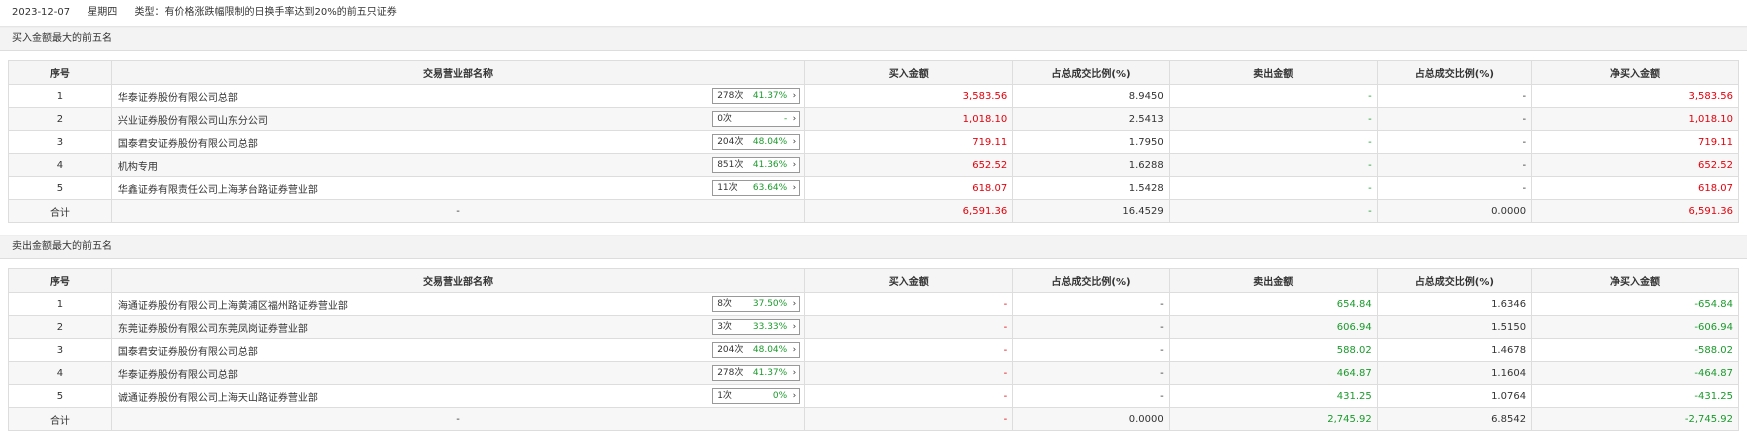 Image resolution: width=1747 pixels, height=431 pixels. I want to click on broker-stat-link: 0次 - ›, so click(756, 119).